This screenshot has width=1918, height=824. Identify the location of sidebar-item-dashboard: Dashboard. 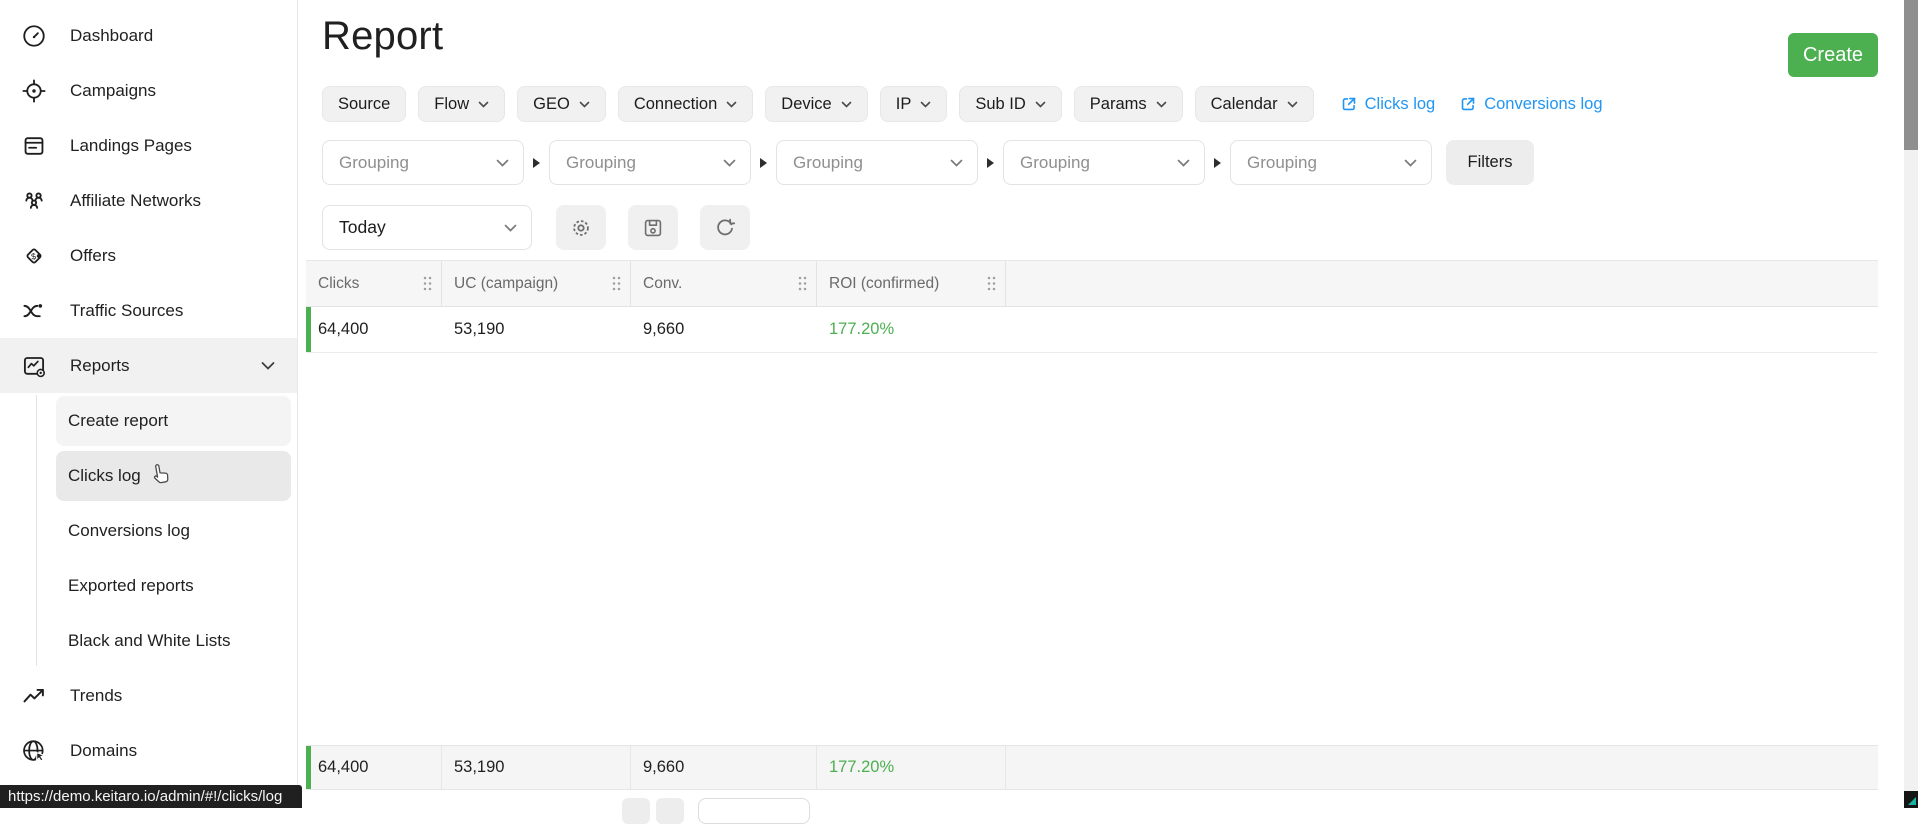
(148, 35).